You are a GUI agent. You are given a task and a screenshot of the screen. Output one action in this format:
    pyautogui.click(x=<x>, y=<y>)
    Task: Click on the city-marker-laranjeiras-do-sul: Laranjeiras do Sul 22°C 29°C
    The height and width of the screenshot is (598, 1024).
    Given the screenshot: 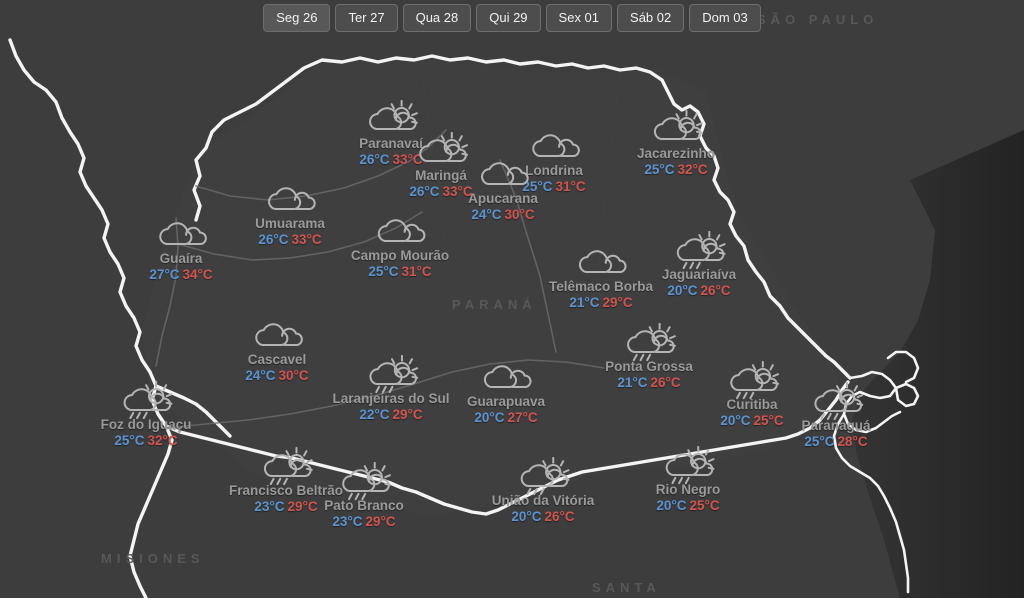 What is the action you would take?
    pyautogui.click(x=391, y=387)
    